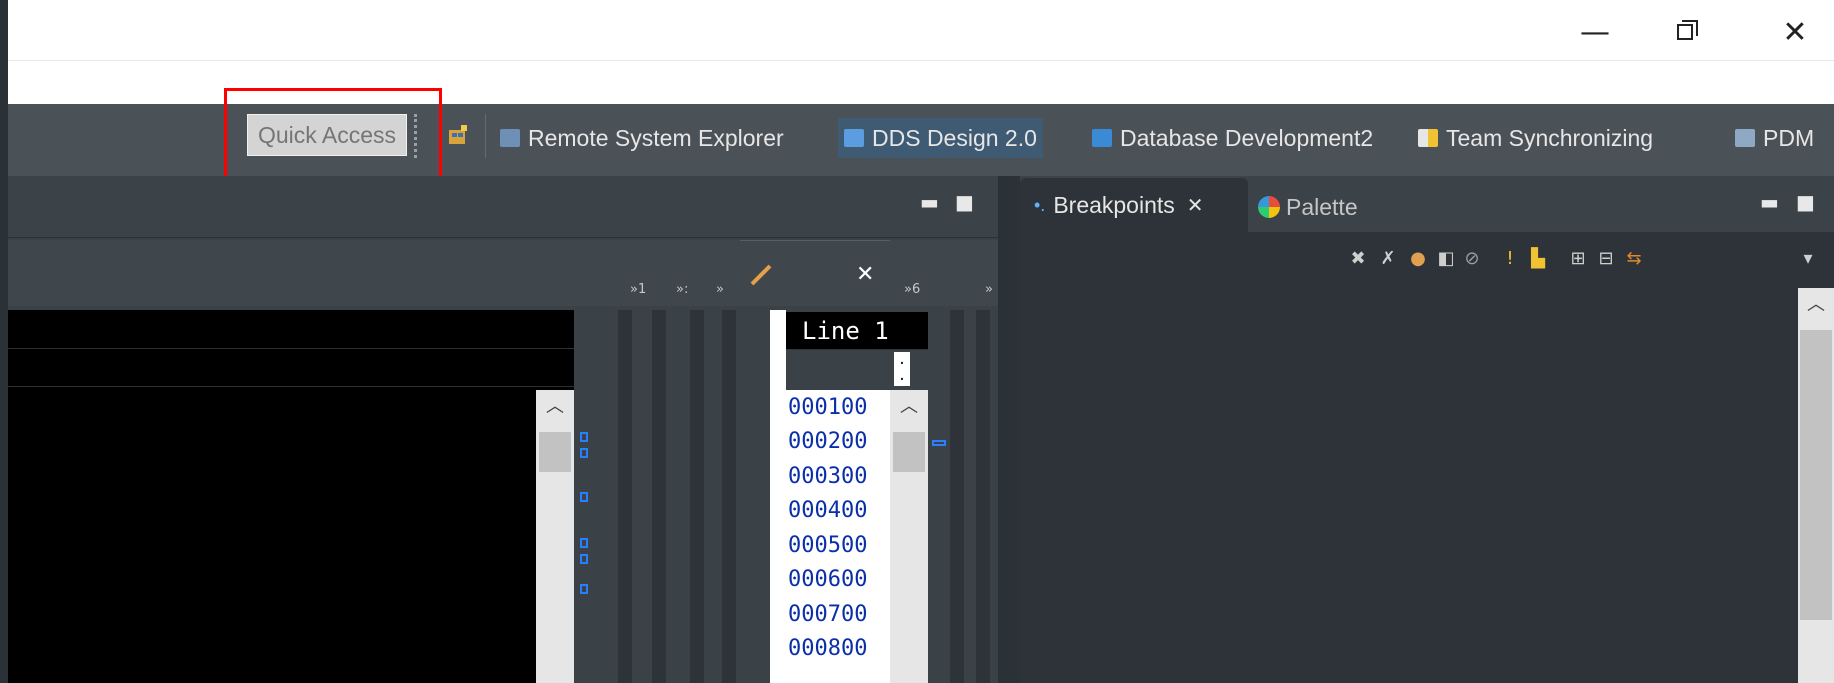  I want to click on restore-window-button, so click(1685, 32).